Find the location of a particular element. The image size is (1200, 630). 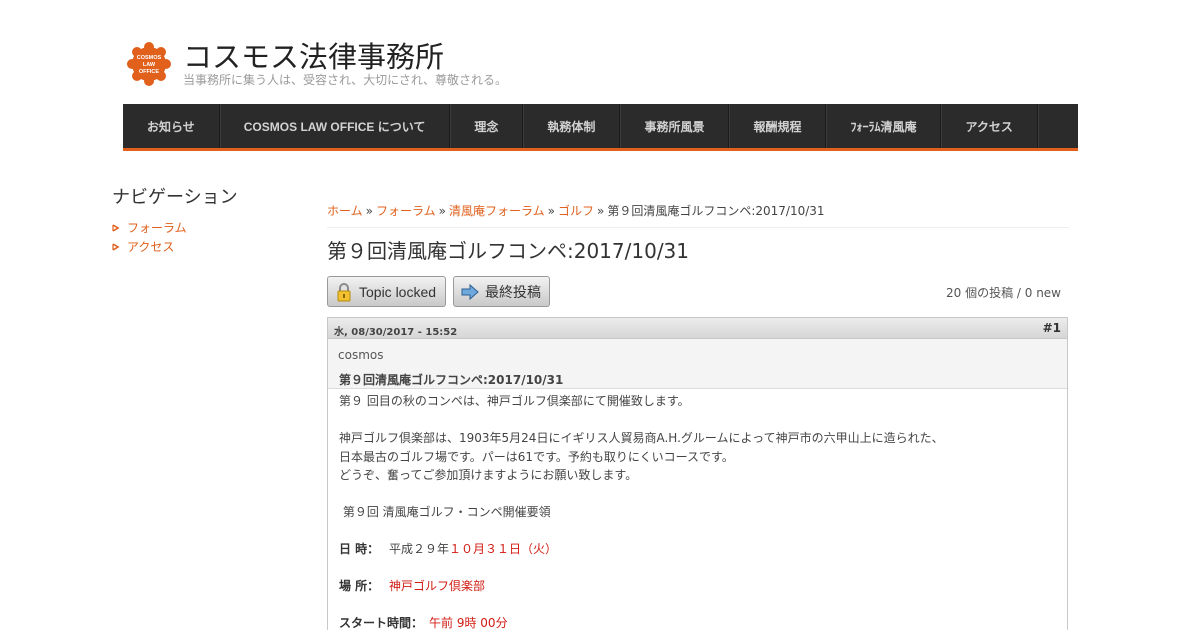

svg-text: LAW is located at coordinates (149, 65).